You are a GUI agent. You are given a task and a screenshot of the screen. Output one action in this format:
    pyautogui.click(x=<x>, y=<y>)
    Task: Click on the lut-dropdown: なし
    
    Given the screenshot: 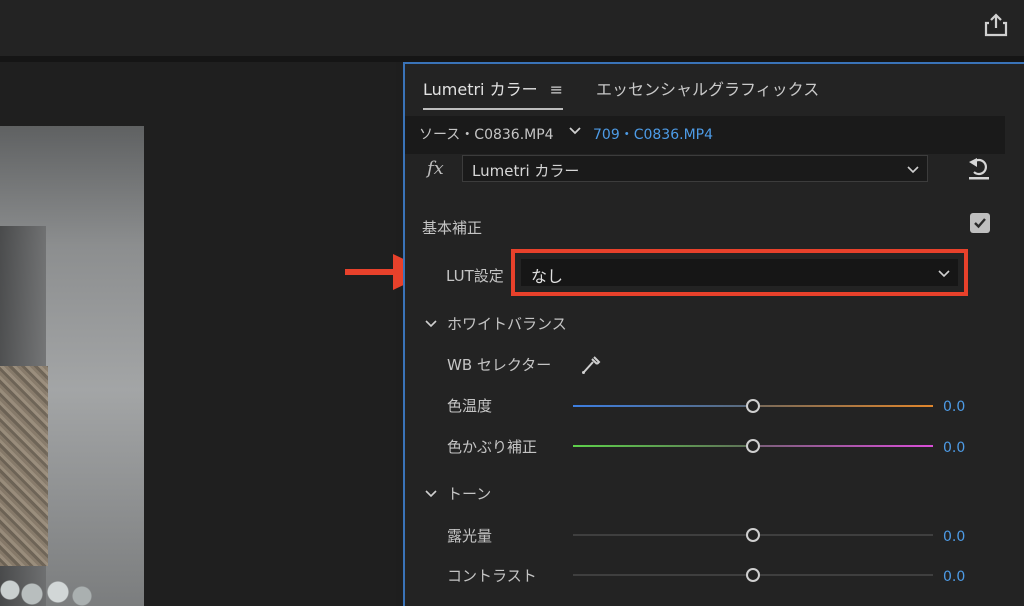 What is the action you would take?
    pyautogui.click(x=739, y=272)
    